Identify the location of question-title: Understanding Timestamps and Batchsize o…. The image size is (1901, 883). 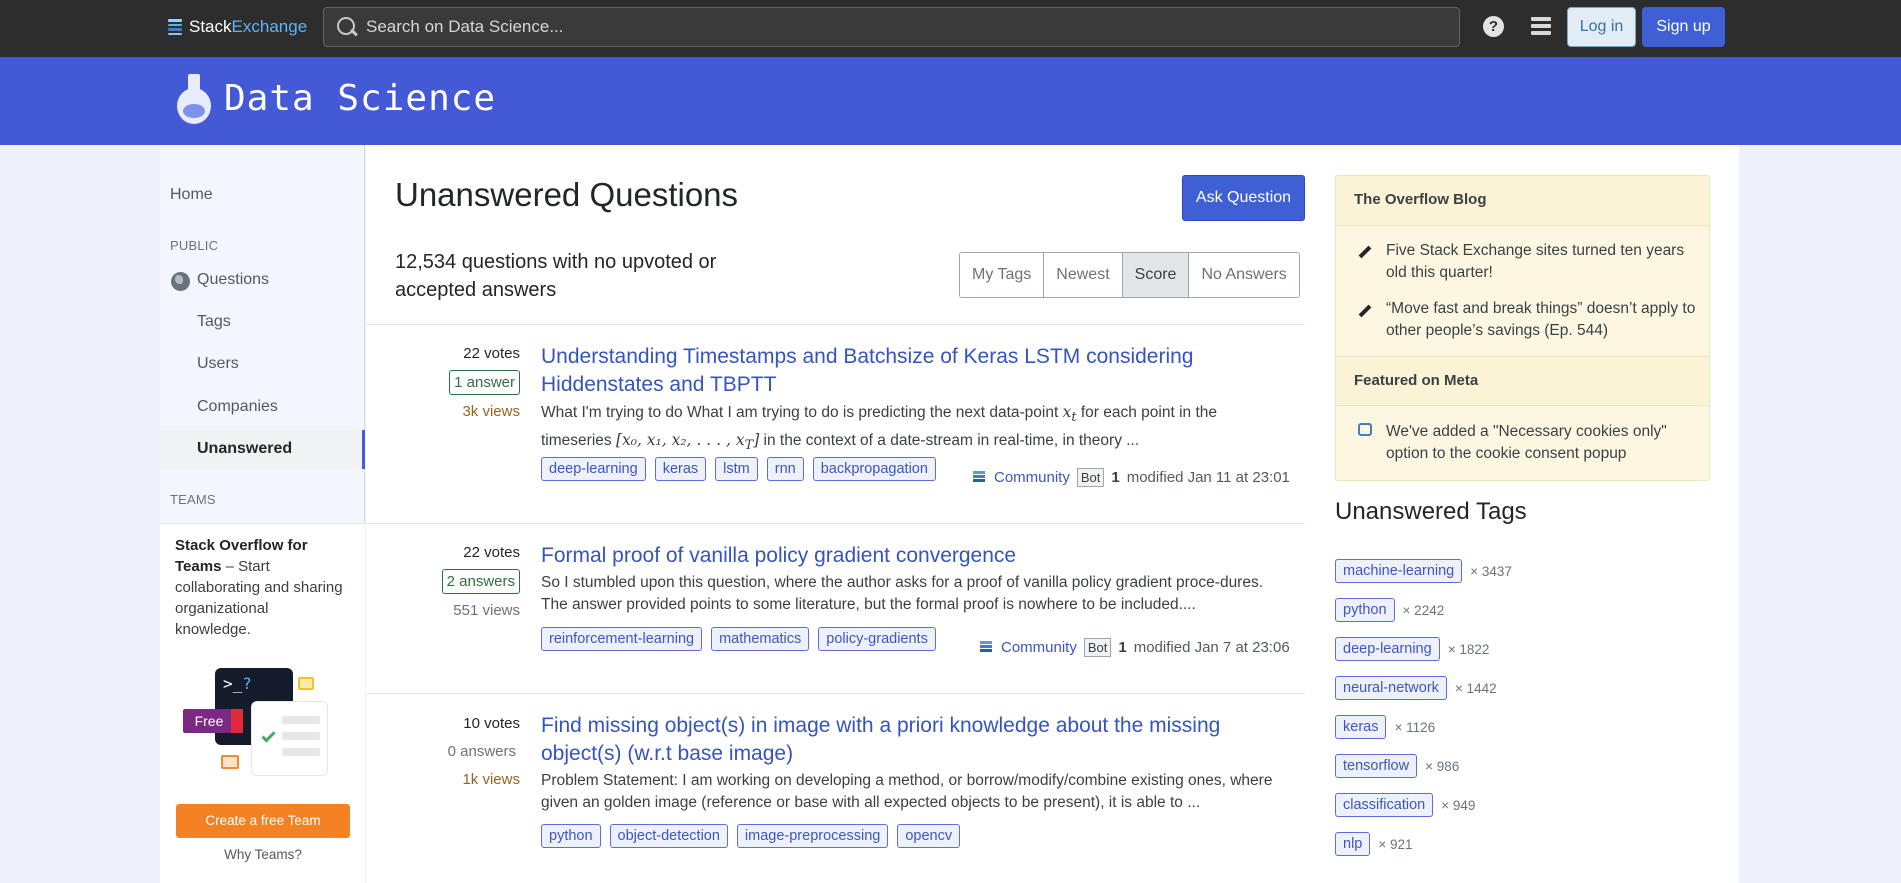
(921, 371).